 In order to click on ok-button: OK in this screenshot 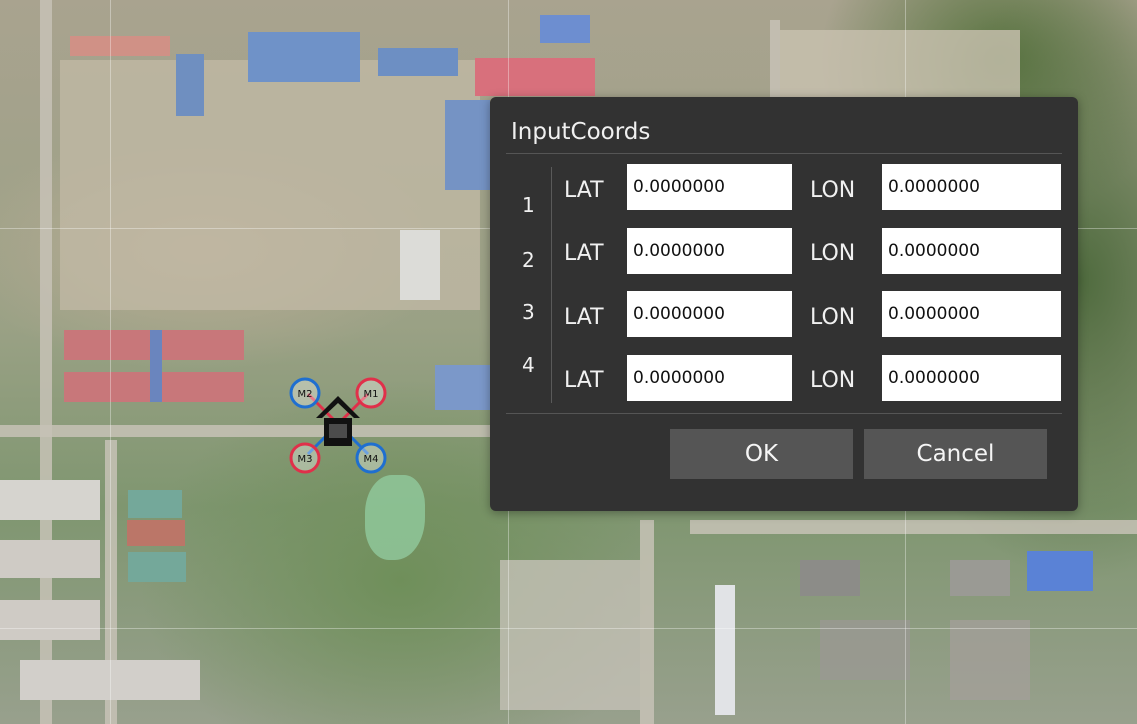, I will do `click(761, 454)`.